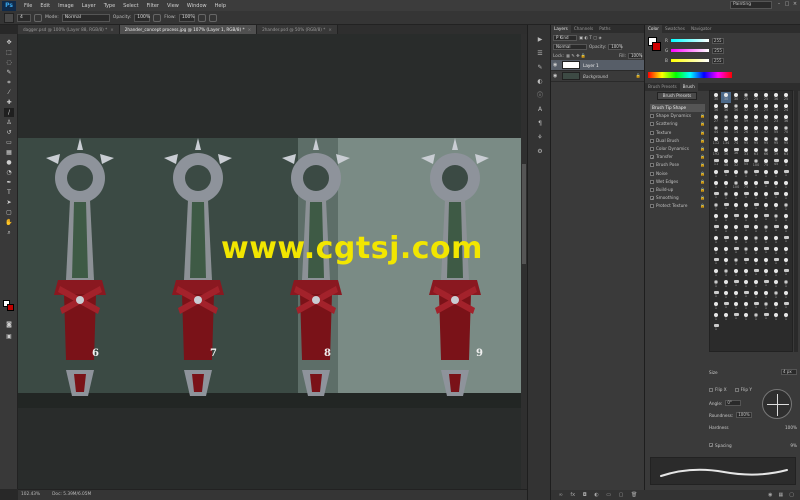 The width and height of the screenshot is (800, 500). Describe the element at coordinates (653, 29) in the screenshot. I see `tab-color: Color` at that location.